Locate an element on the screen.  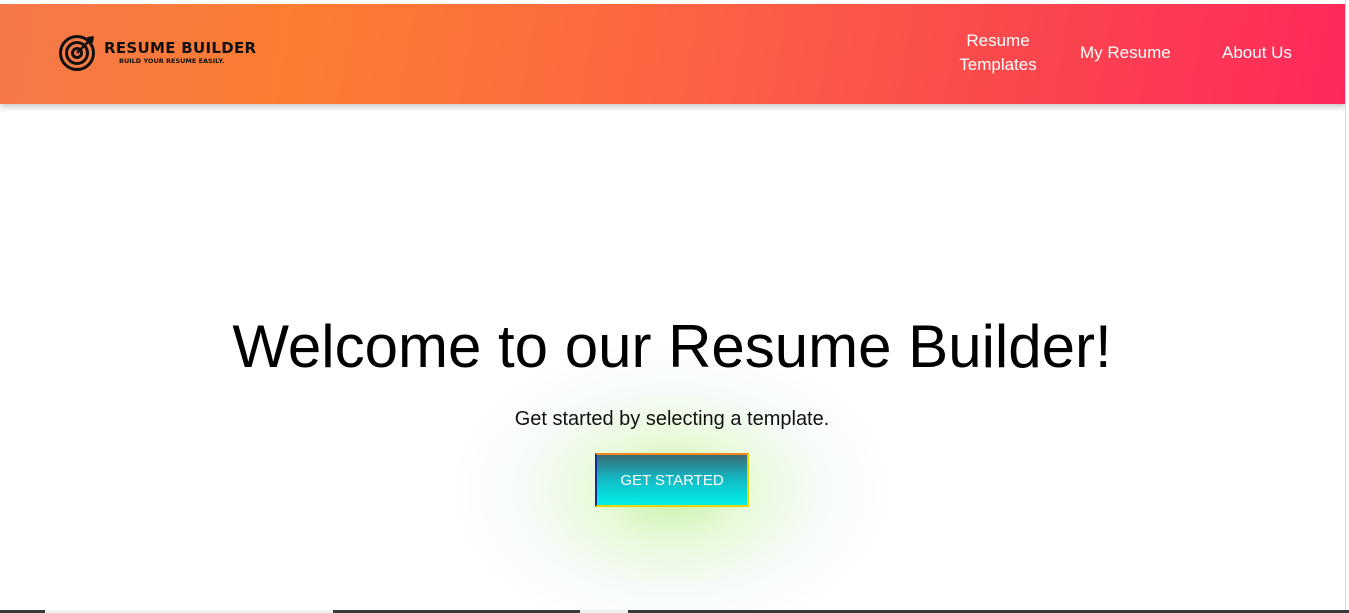
nav-link-resume-templates: Resume Templates is located at coordinates (998, 53).